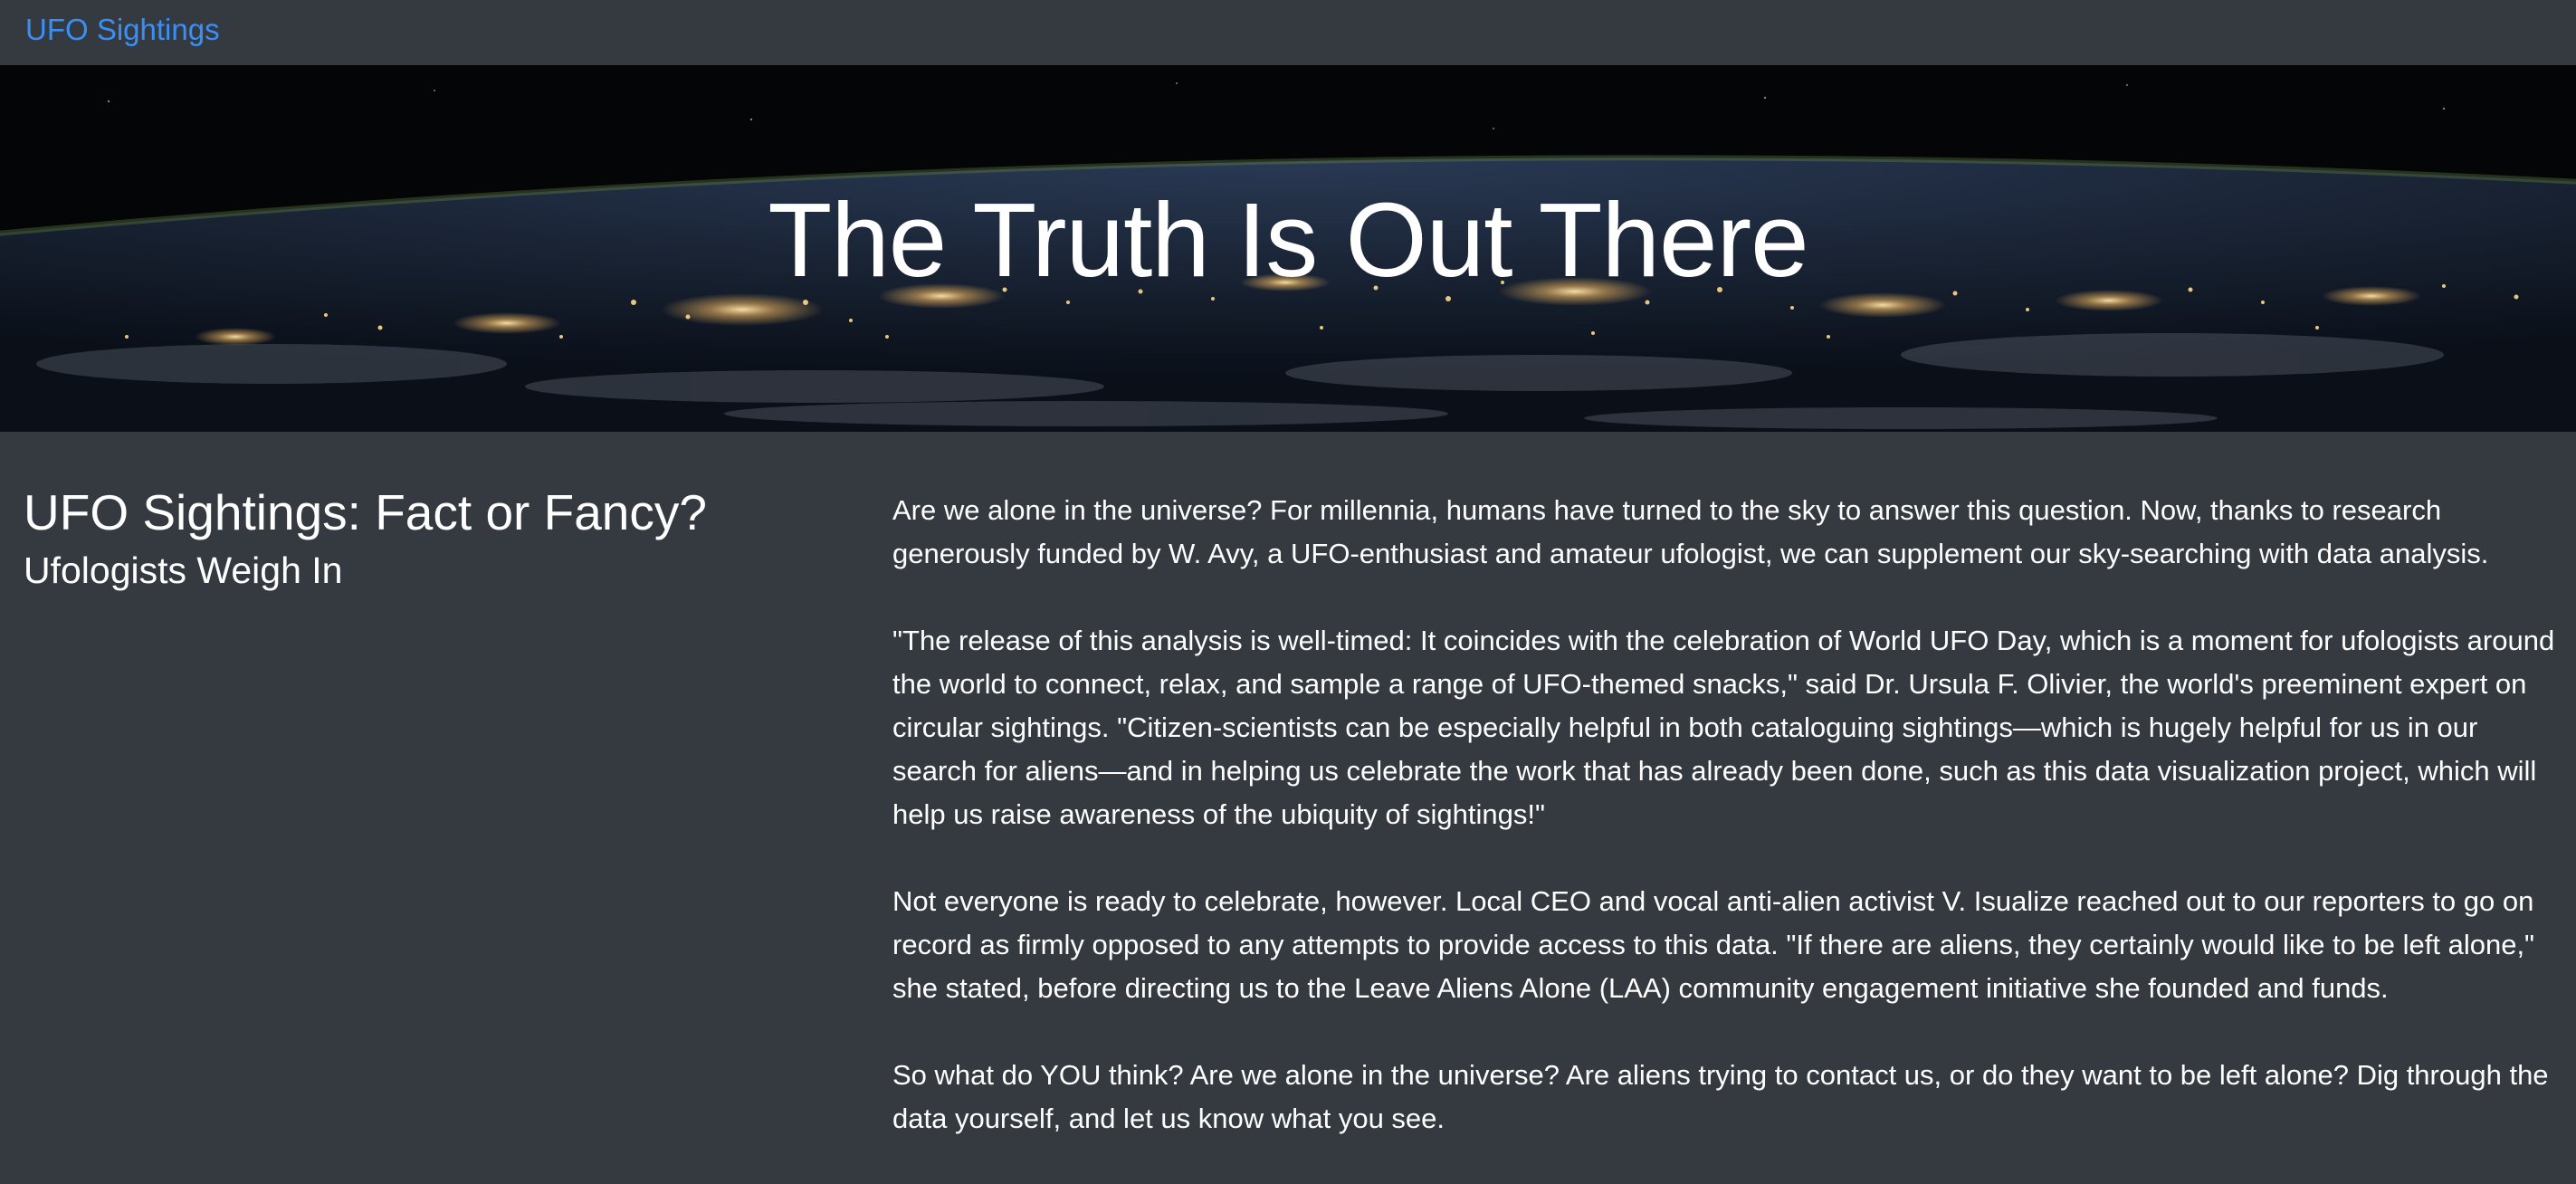 This screenshot has height=1184, width=2576. What do you see at coordinates (365, 512) in the screenshot?
I see `article-headline: UFO Sightings: Fact or Fancy?` at bounding box center [365, 512].